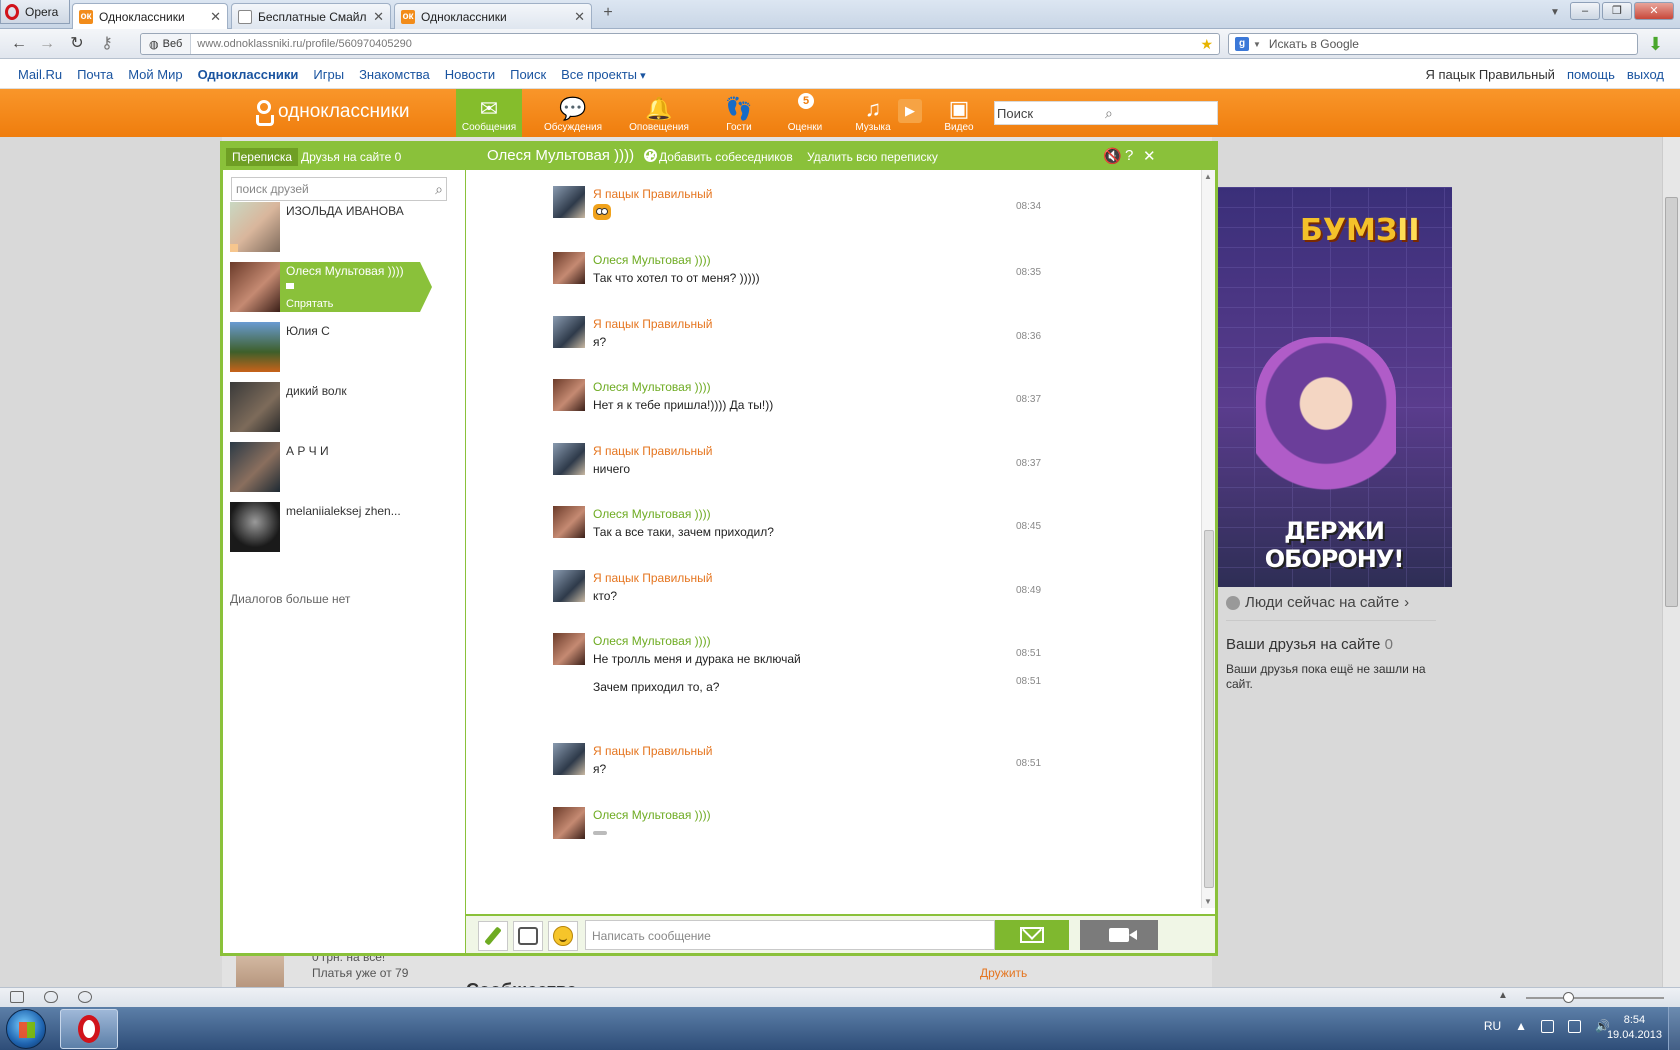 This screenshot has width=1680, height=1050. Describe the element at coordinates (1591, 74) in the screenshot. I see `help-link: помощь` at that location.